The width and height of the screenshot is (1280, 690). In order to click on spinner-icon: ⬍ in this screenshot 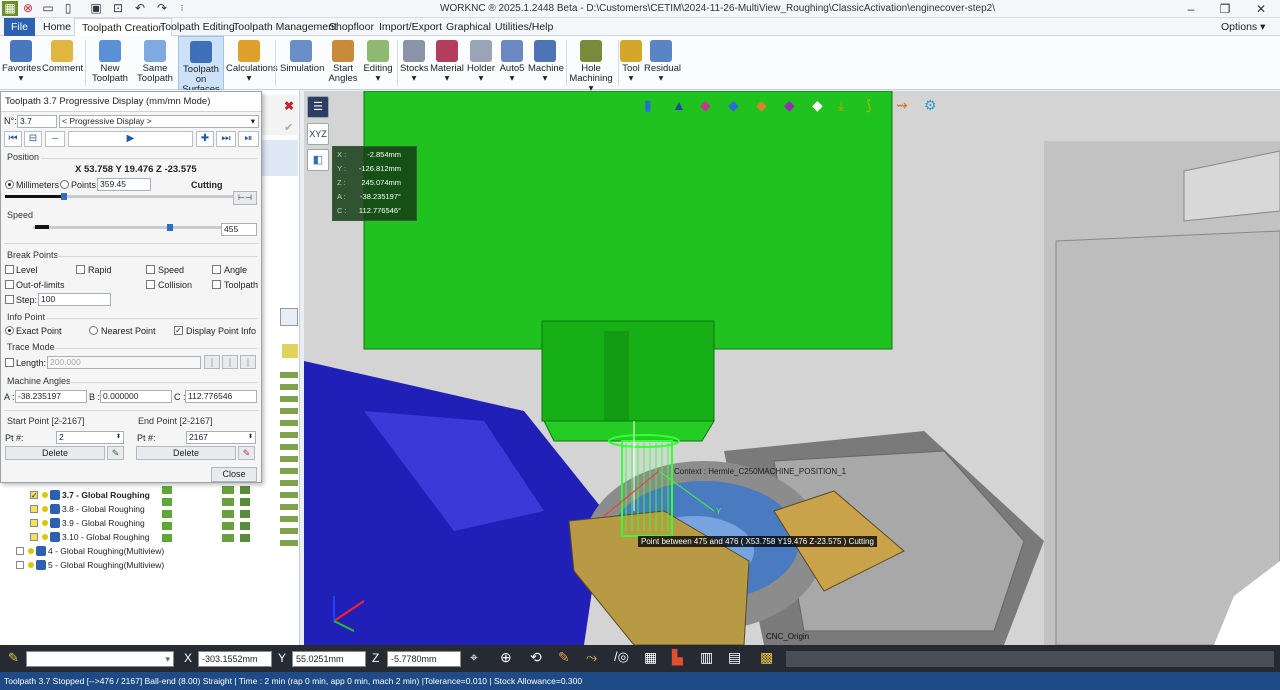, I will do `click(118, 437)`.